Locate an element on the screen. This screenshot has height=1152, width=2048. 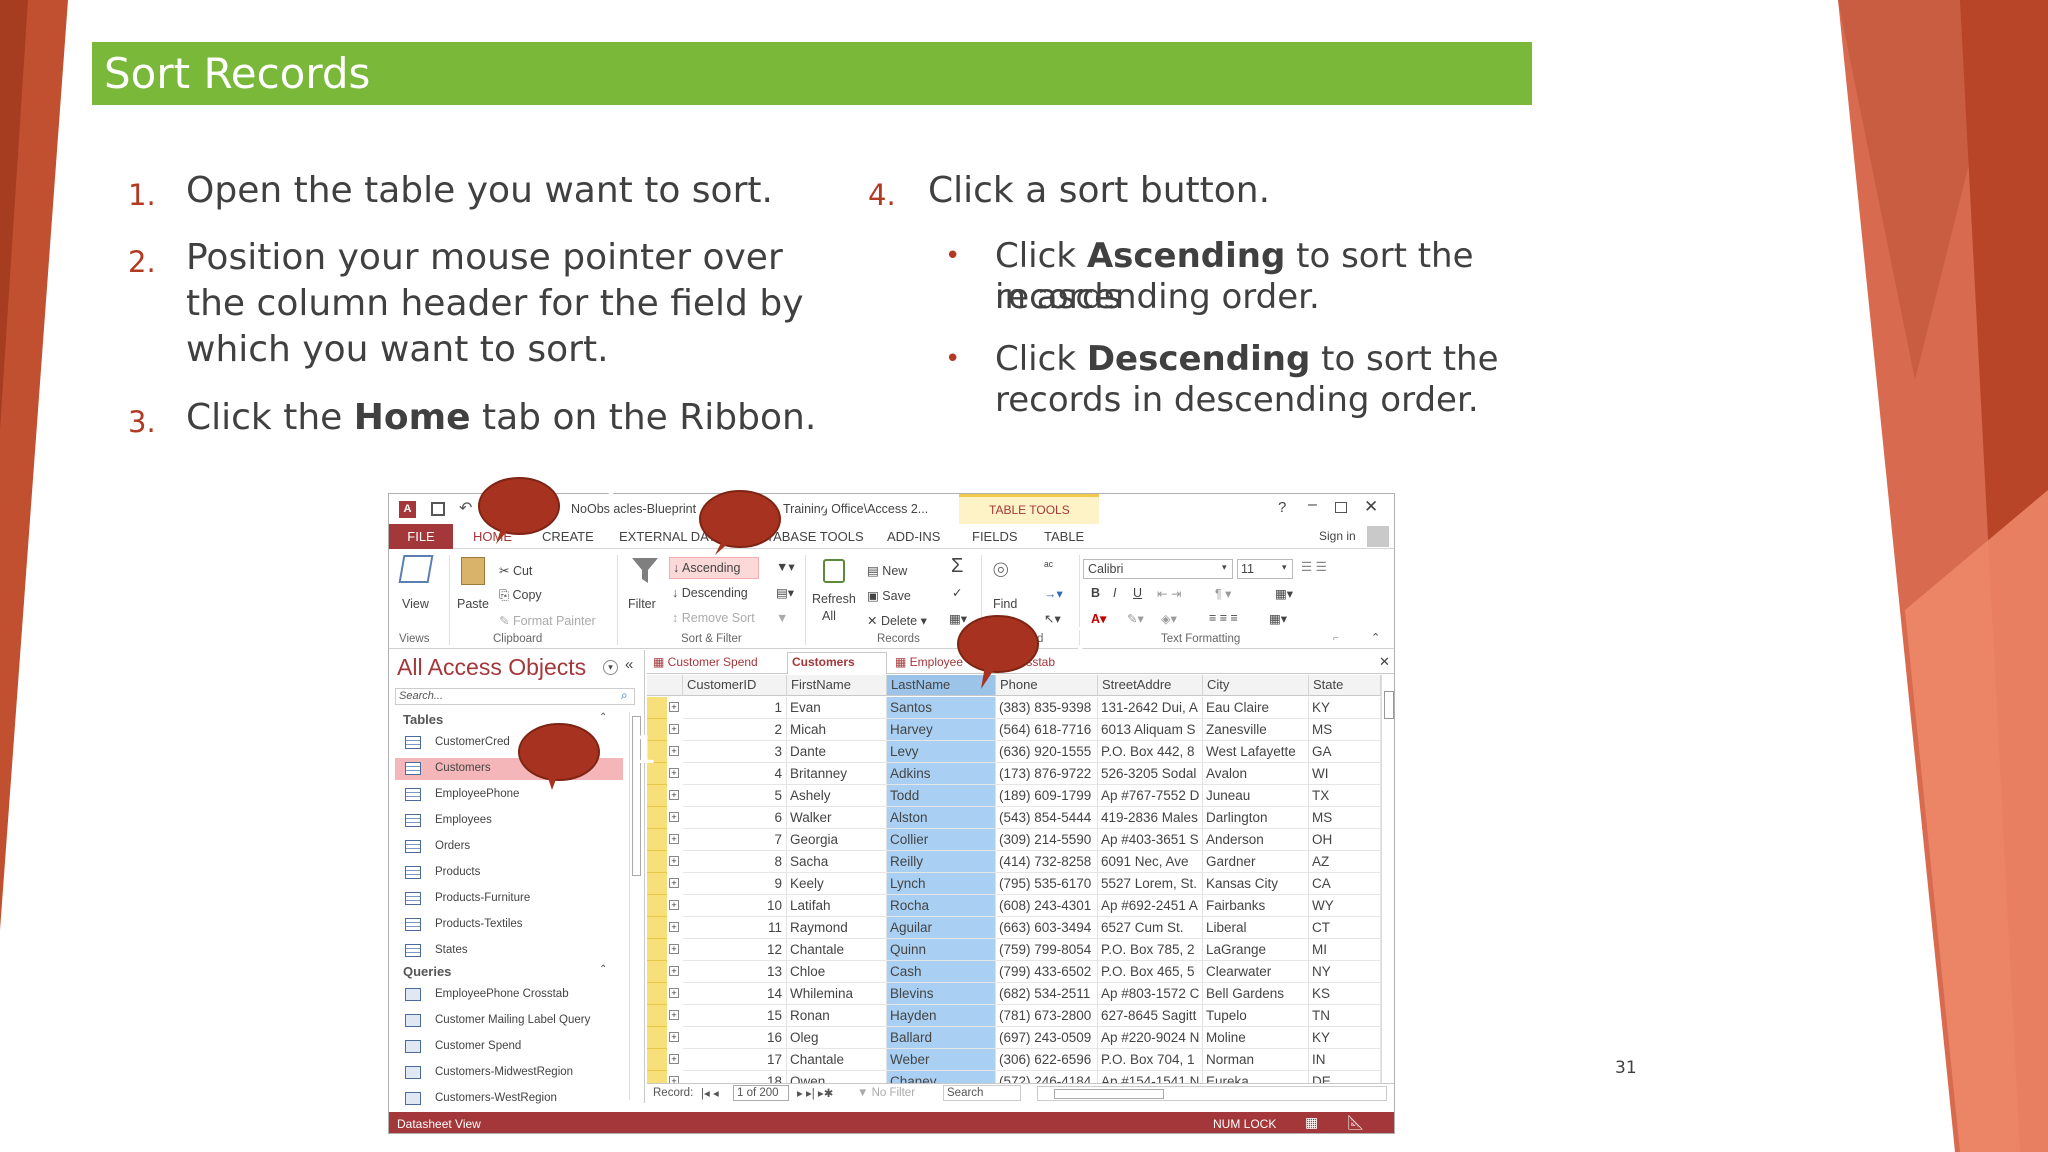
datasheet-view-icon: ▦ is located at coordinates (1311, 1122).